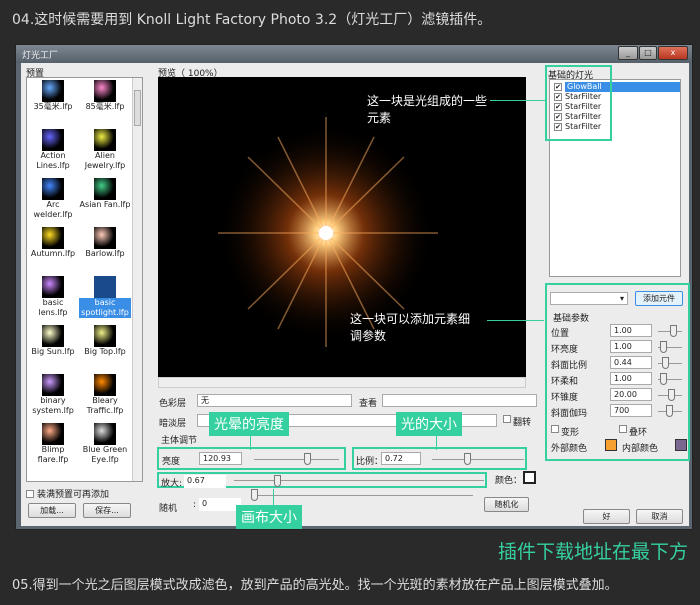 This screenshot has width=700, height=605. Describe the element at coordinates (254, 495) in the screenshot. I see `random-slider` at that location.